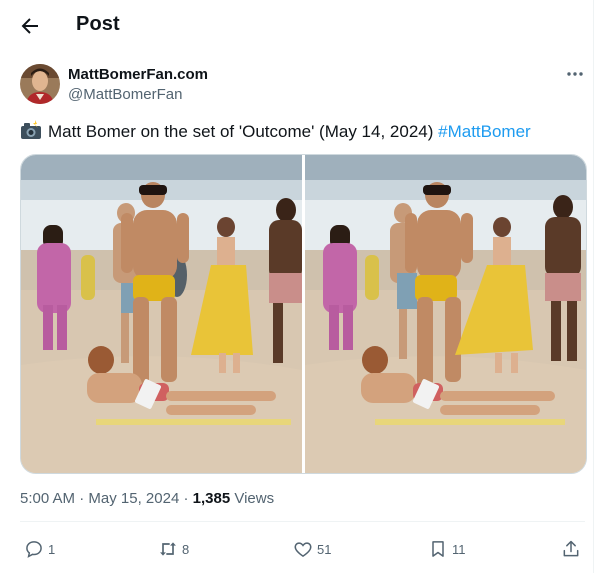 Image resolution: width=602 pixels, height=573 pixels. I want to click on post-time: 5:00 AM, so click(47, 498).